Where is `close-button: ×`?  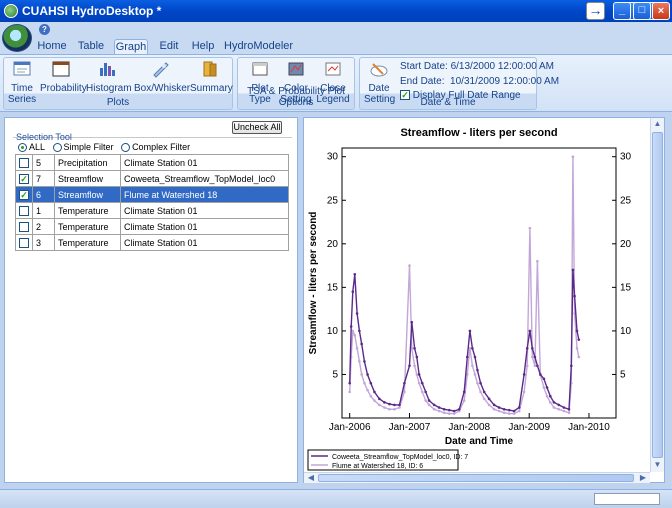
close-button: × is located at coordinates (661, 11).